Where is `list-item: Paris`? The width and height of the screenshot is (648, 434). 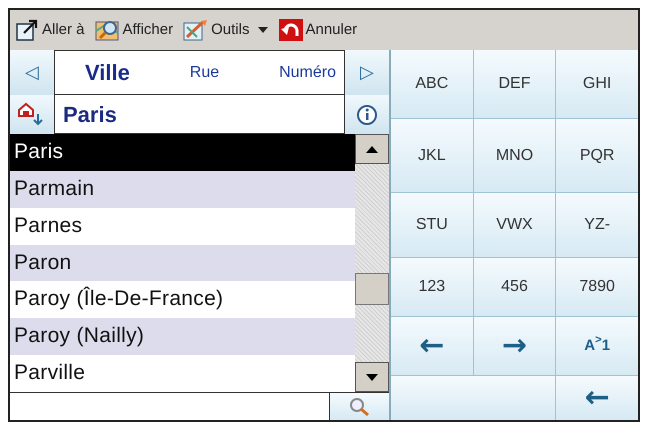
list-item: Paris is located at coordinates (182, 152).